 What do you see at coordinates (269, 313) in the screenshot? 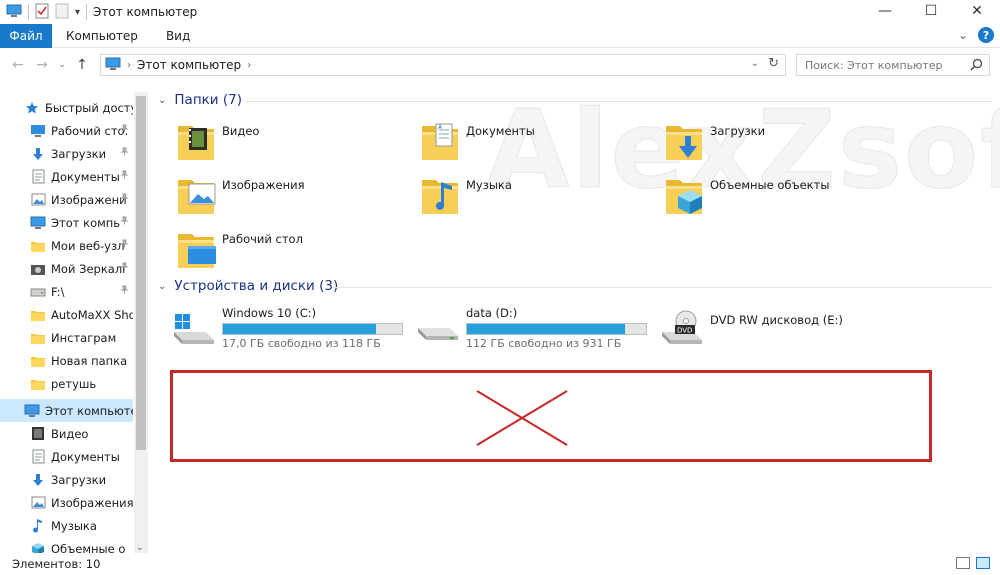
I see `drive-label: Windows 10 (C:)` at bounding box center [269, 313].